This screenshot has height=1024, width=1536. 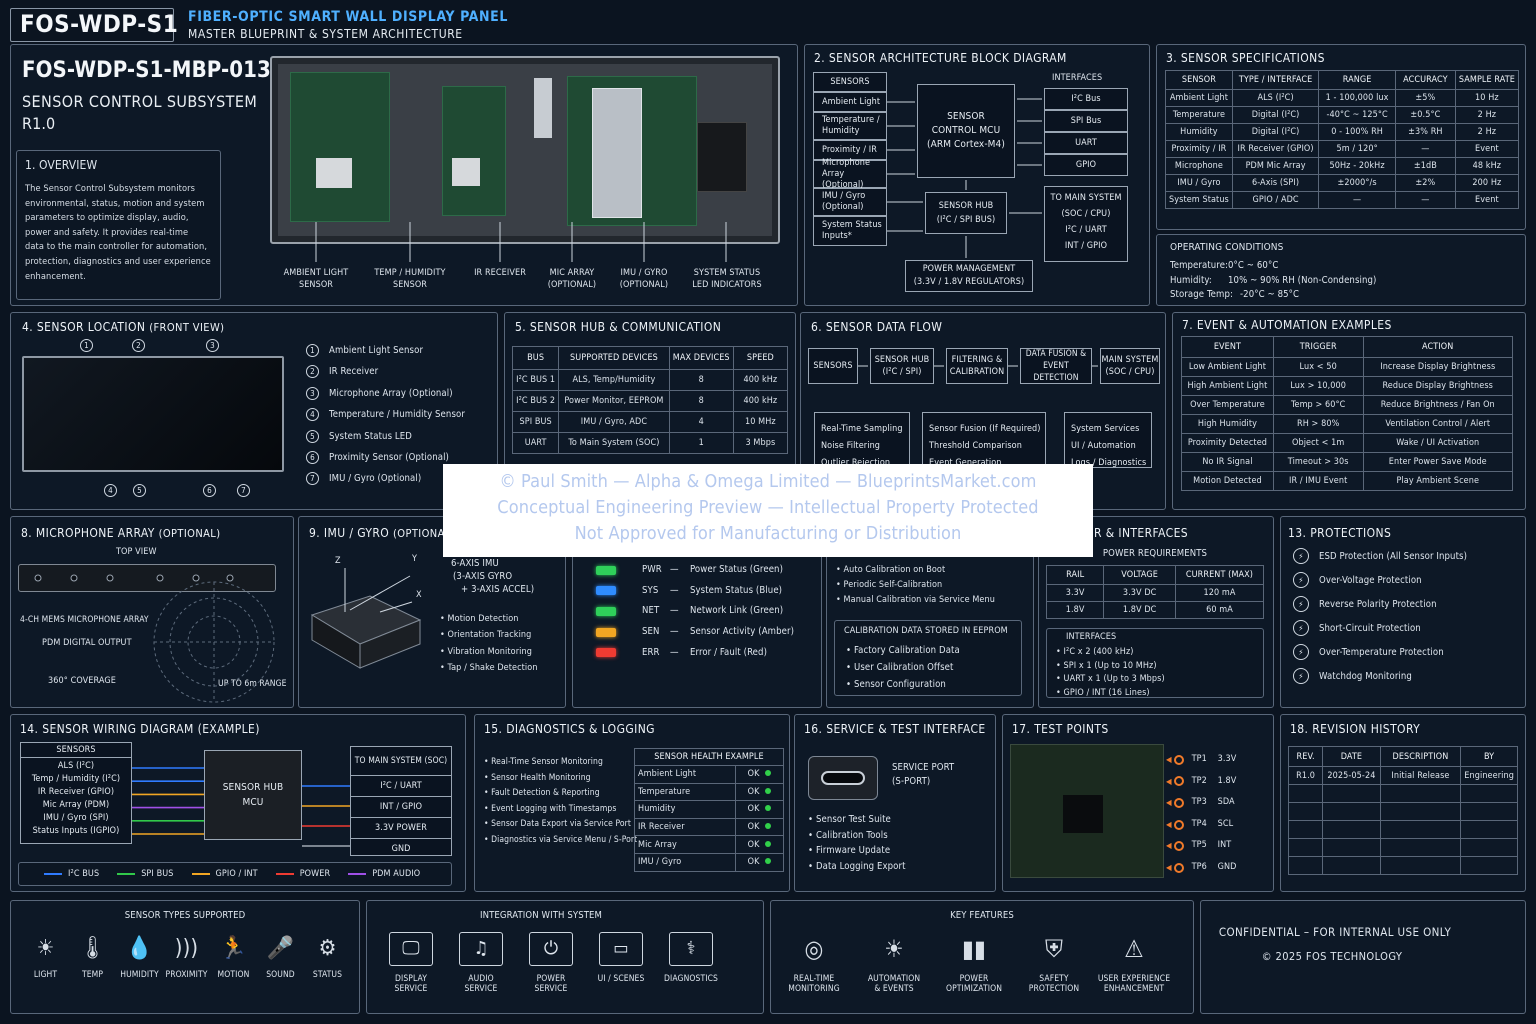 I want to click on test-point-id: TP6, so click(x=1199, y=866).